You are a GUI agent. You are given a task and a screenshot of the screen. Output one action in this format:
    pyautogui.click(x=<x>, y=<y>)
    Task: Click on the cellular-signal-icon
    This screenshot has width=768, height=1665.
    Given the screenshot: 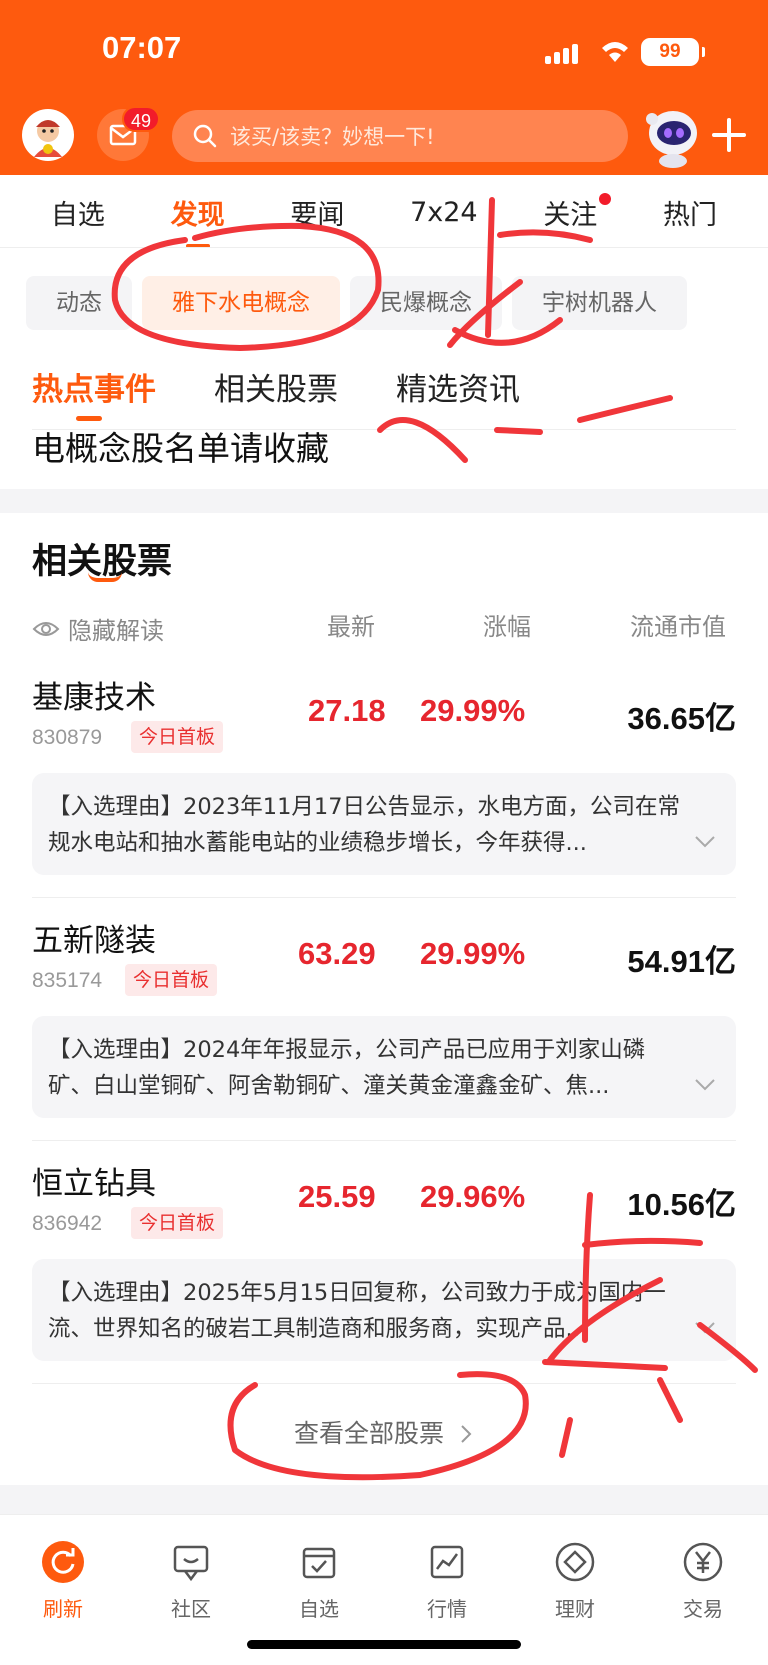 What is the action you would take?
    pyautogui.click(x=565, y=54)
    